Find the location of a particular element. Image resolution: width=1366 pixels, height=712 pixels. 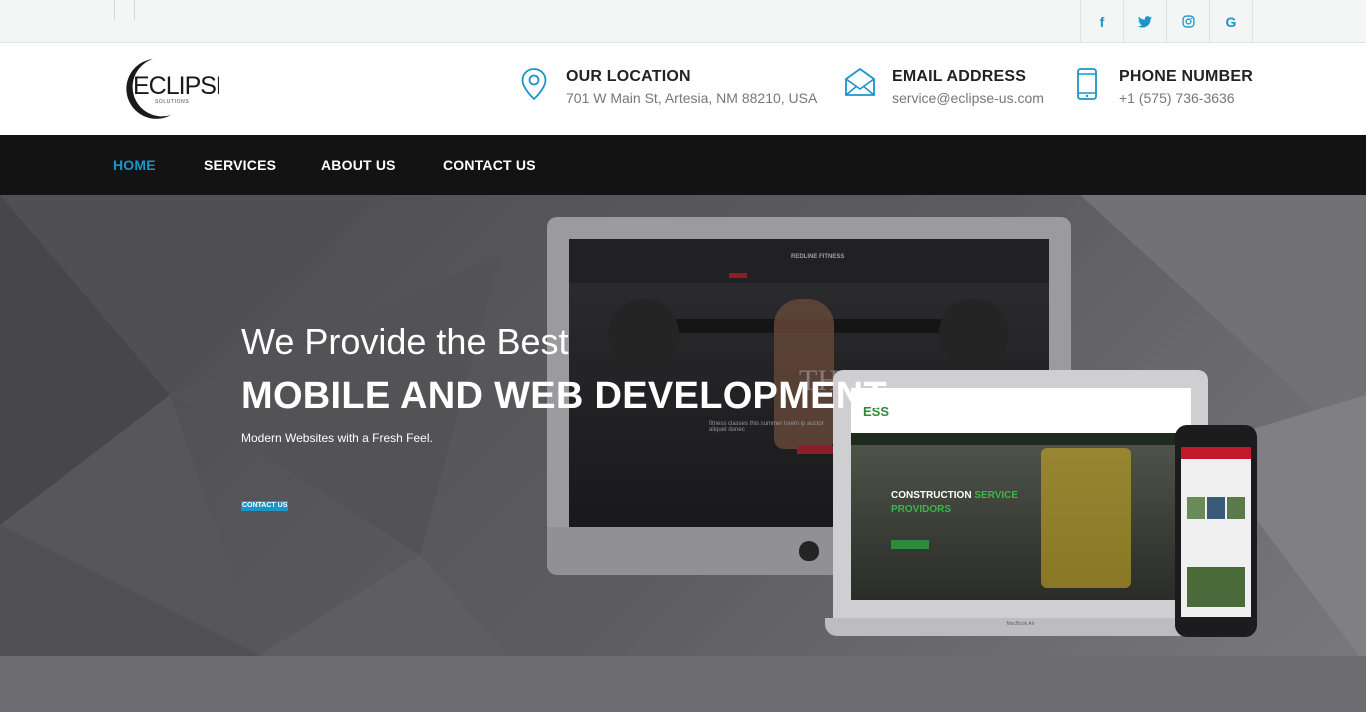

hero-title: MOBILE AND WEB DEVELOPMENT is located at coordinates (564, 396).